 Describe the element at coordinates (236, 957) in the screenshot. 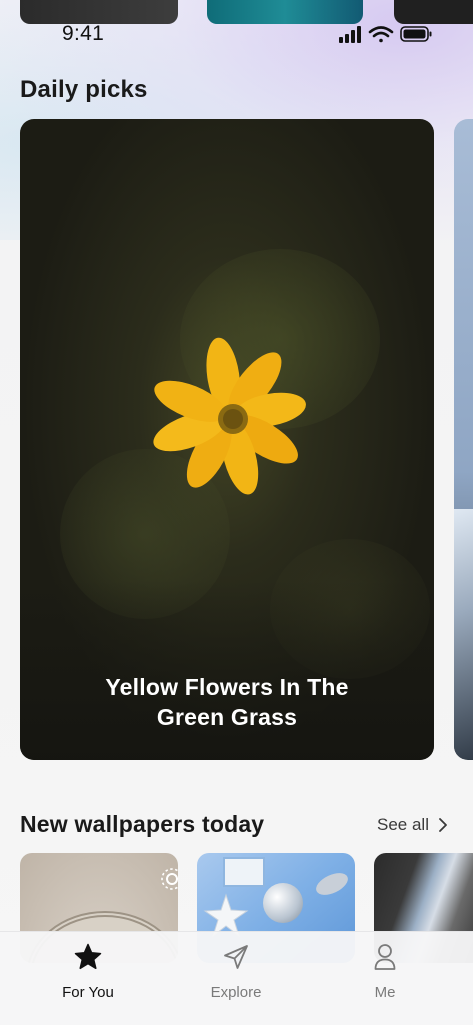

I see `navigation-arrow-icon` at that location.